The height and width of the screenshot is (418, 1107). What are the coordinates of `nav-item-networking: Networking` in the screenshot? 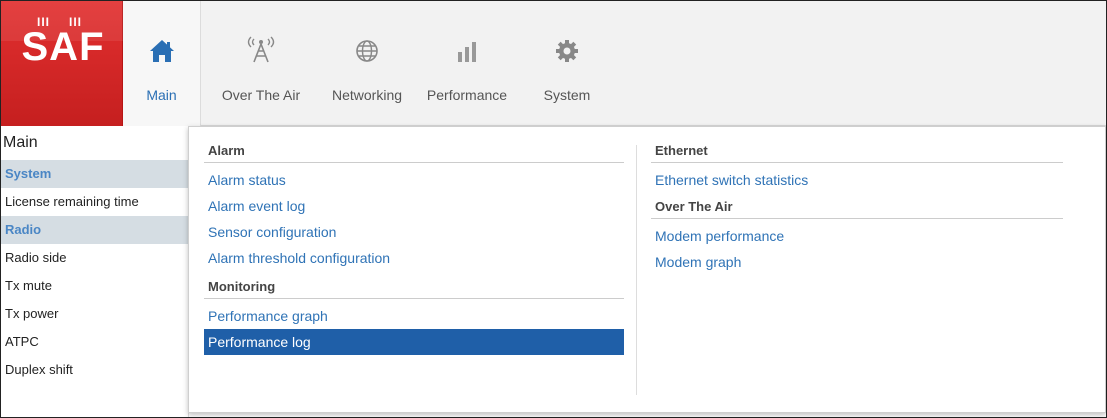 It's located at (367, 63).